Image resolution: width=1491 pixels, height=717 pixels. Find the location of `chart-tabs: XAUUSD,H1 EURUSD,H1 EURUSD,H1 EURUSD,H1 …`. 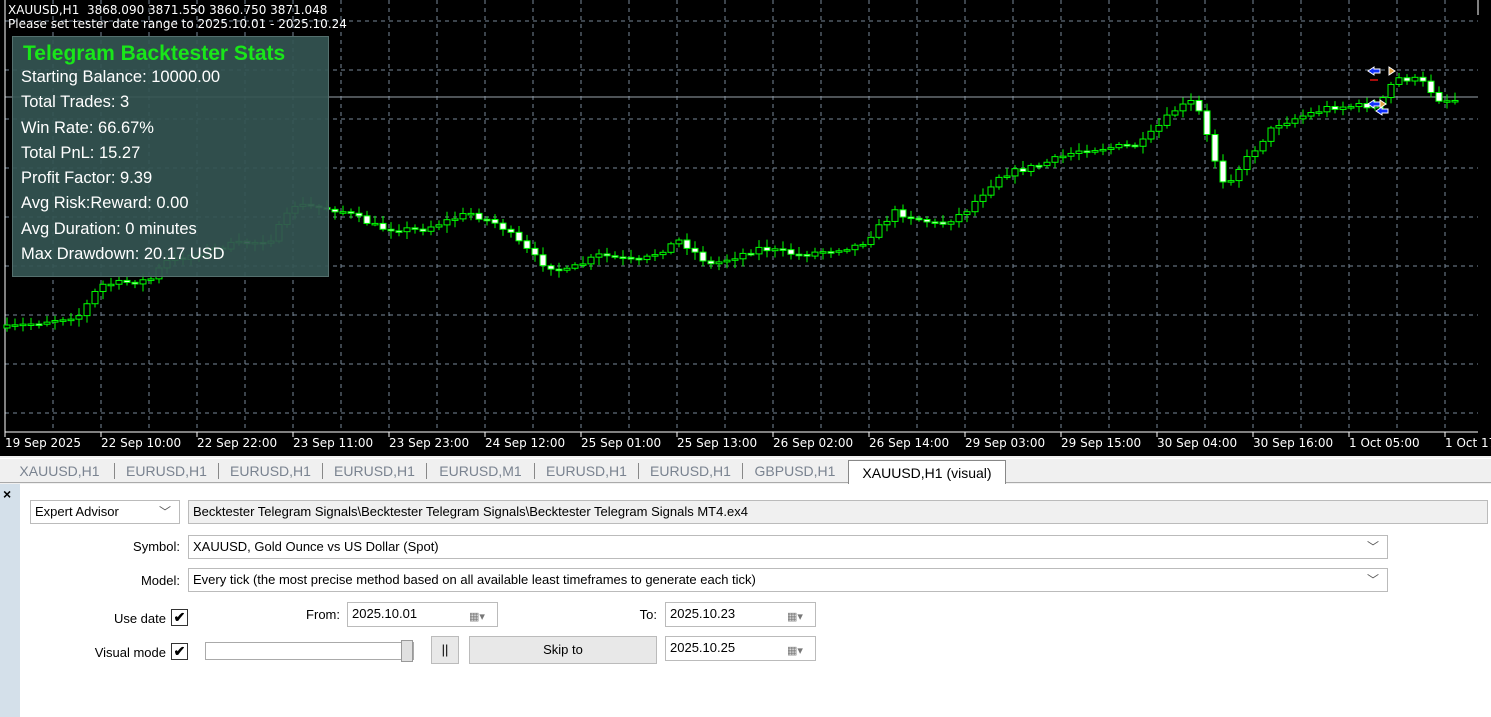

chart-tabs: XAUUSD,H1 EURUSD,H1 EURUSD,H1 EURUSD,H1 … is located at coordinates (745, 471).